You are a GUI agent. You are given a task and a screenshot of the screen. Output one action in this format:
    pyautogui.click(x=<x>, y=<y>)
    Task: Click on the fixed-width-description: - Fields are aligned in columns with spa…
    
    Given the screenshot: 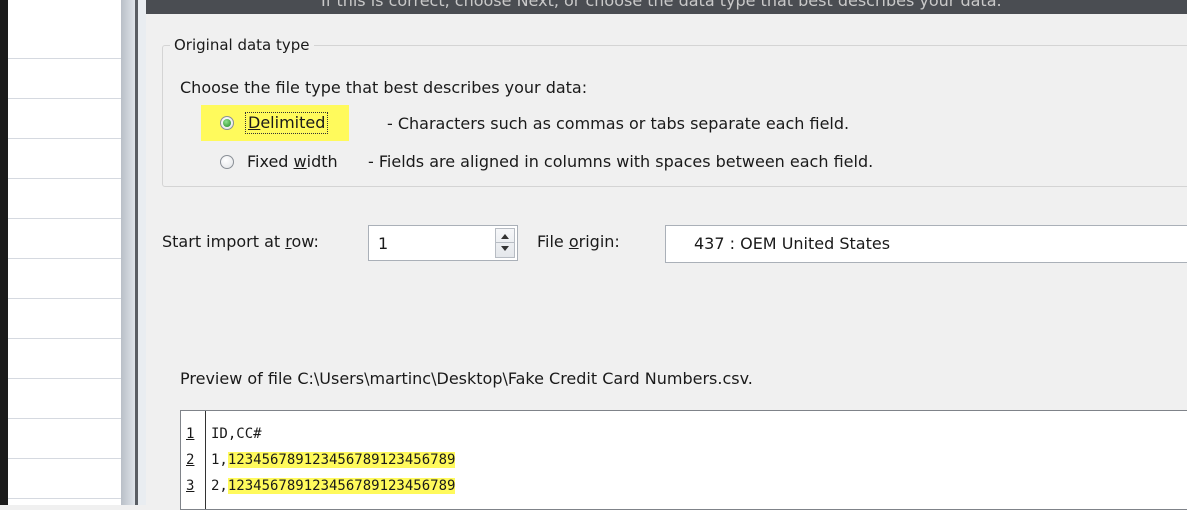 What is the action you would take?
    pyautogui.click(x=621, y=161)
    